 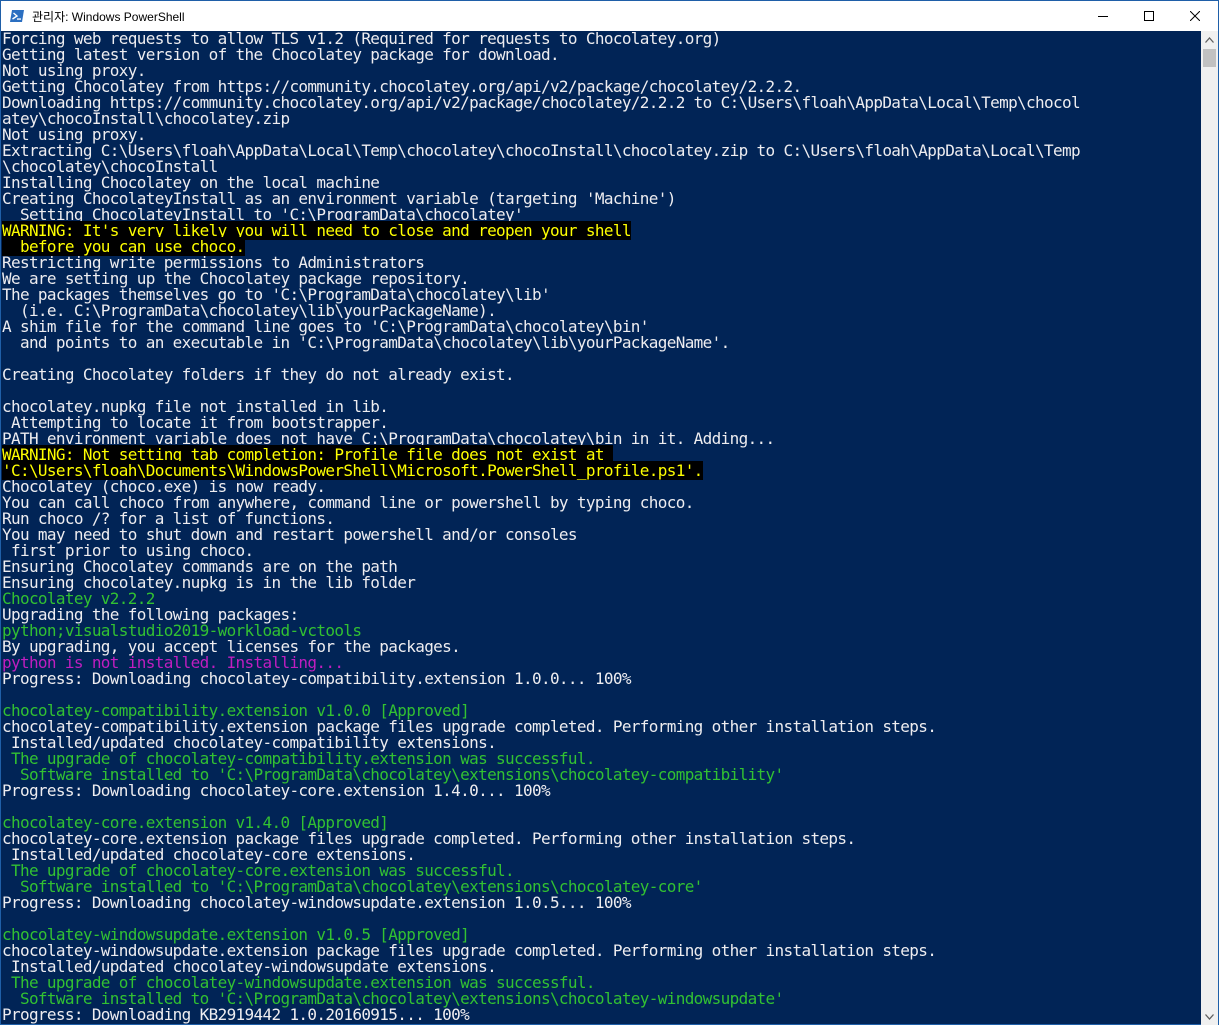 I want to click on minimize-icon, so click(x=1103, y=16).